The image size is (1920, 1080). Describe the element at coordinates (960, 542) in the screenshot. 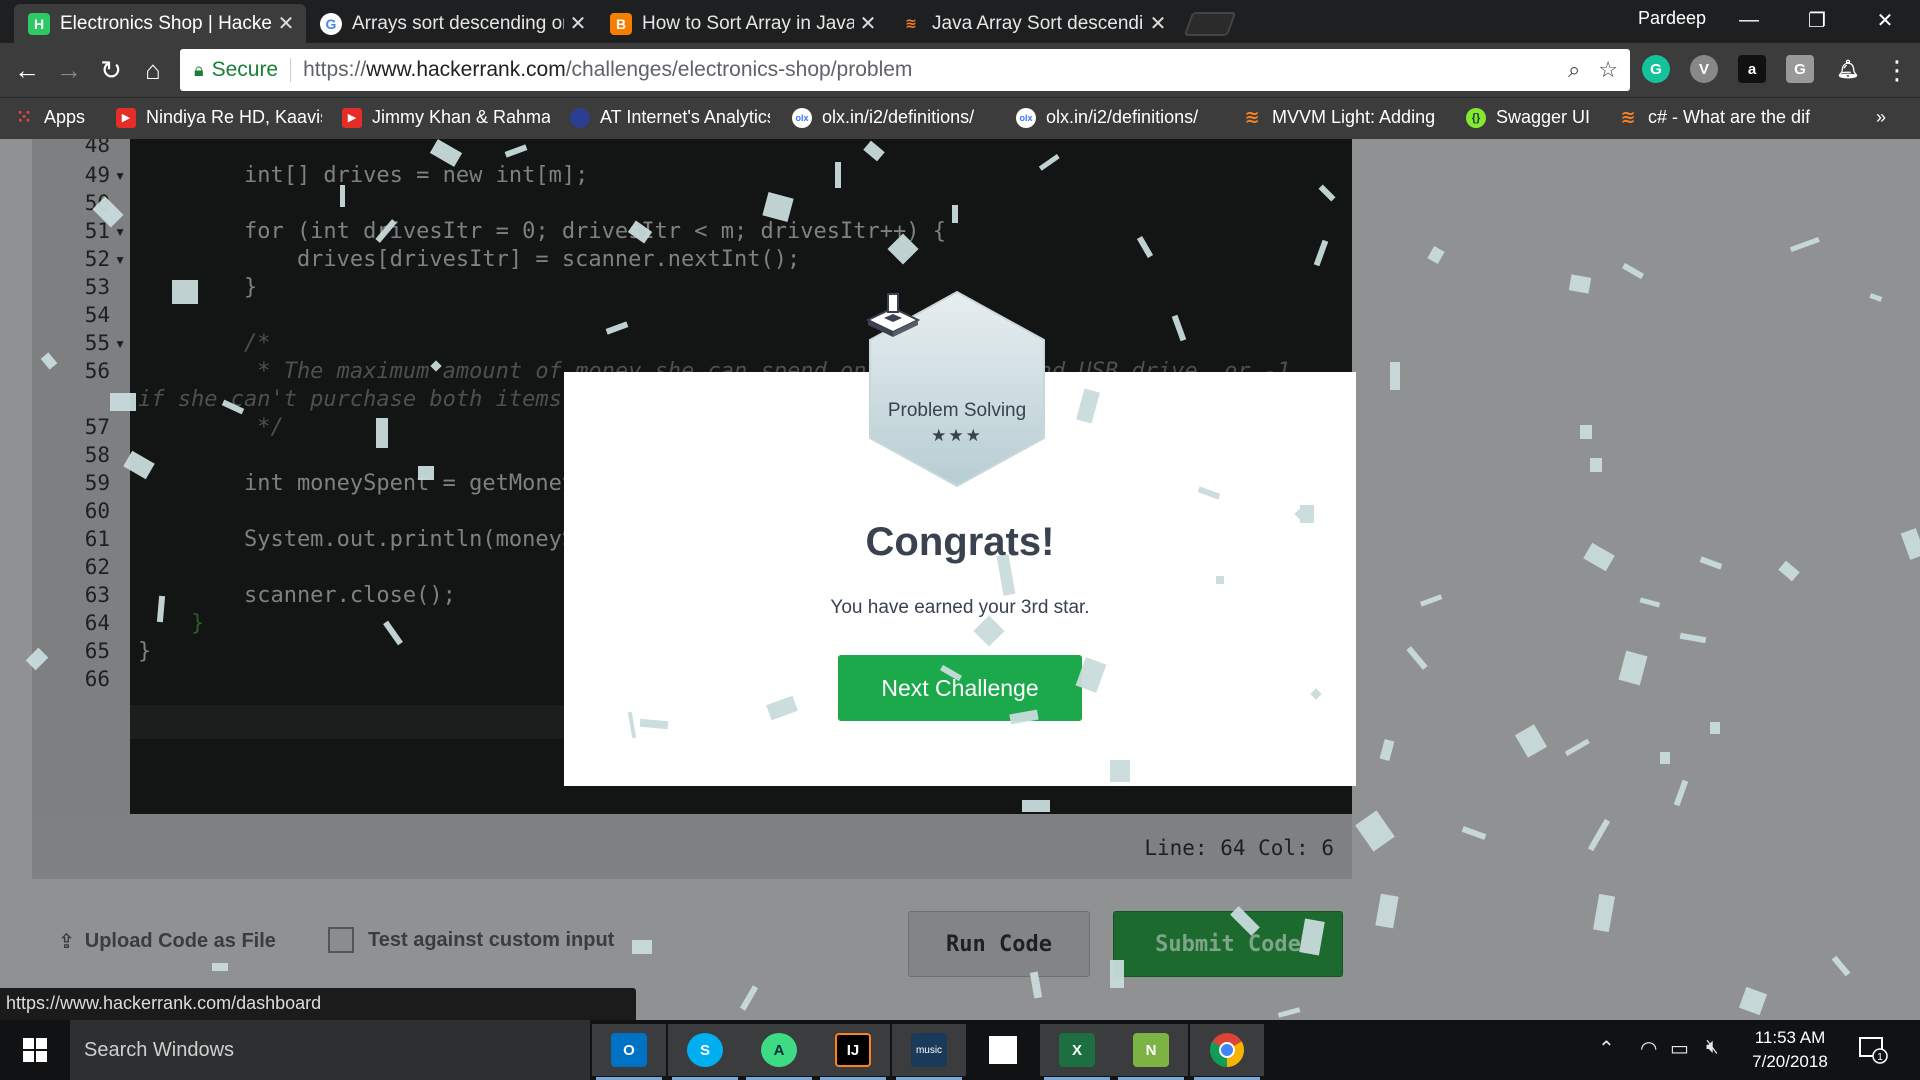

I see `congrats-heading: Congrats!` at that location.